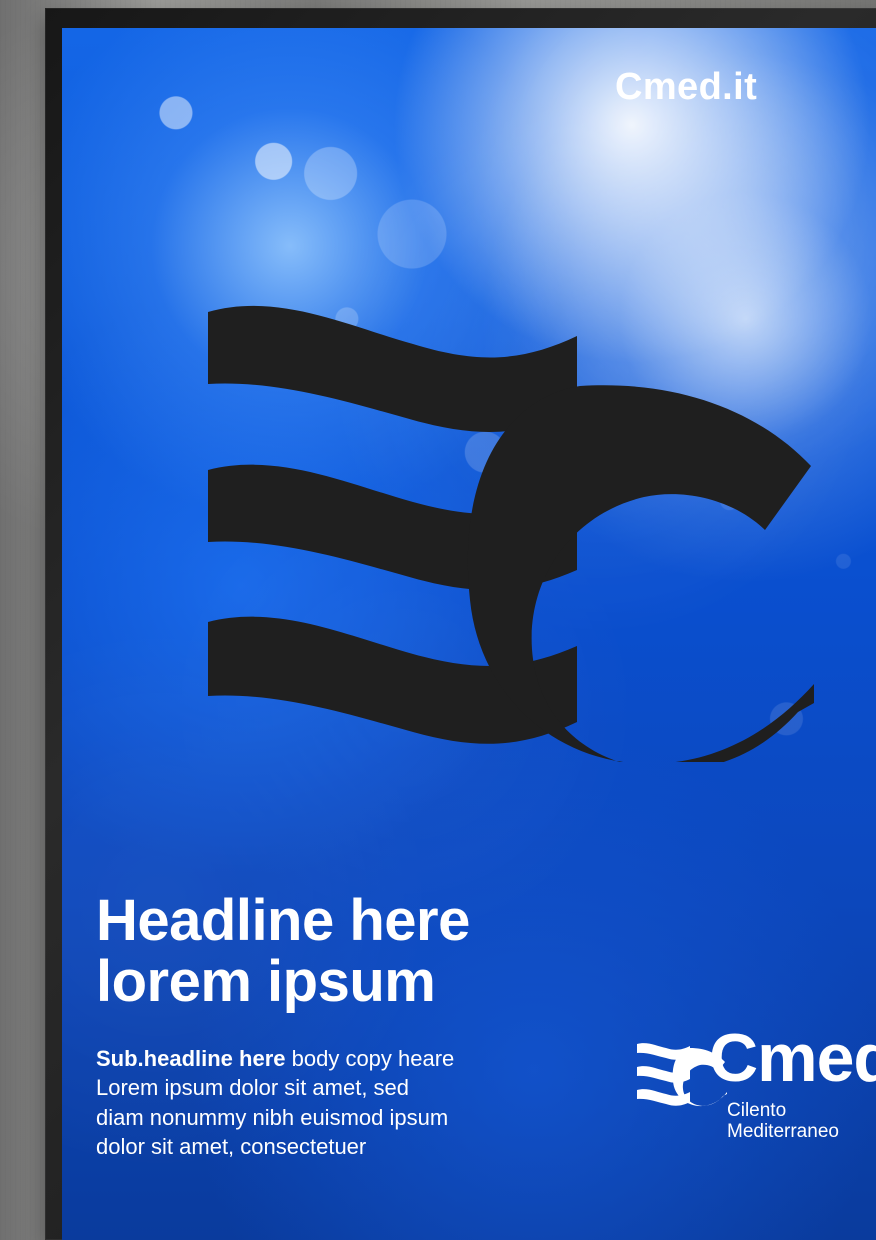 The image size is (876, 1240). I want to click on body-line-1-text: body copy heare, so click(373, 1058).